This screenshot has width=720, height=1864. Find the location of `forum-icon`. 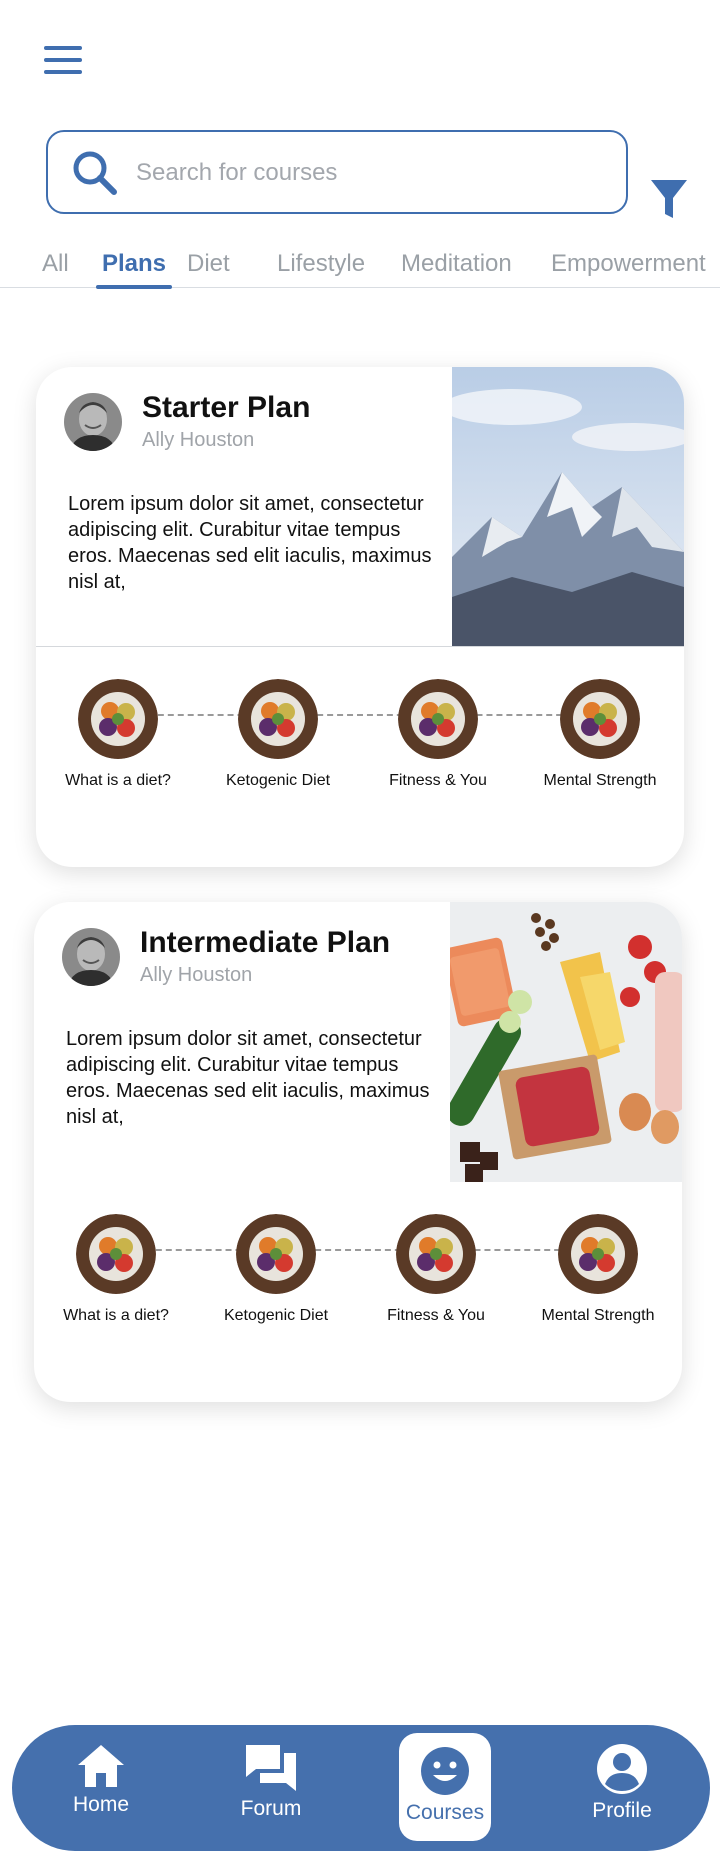

forum-icon is located at coordinates (271, 1768).